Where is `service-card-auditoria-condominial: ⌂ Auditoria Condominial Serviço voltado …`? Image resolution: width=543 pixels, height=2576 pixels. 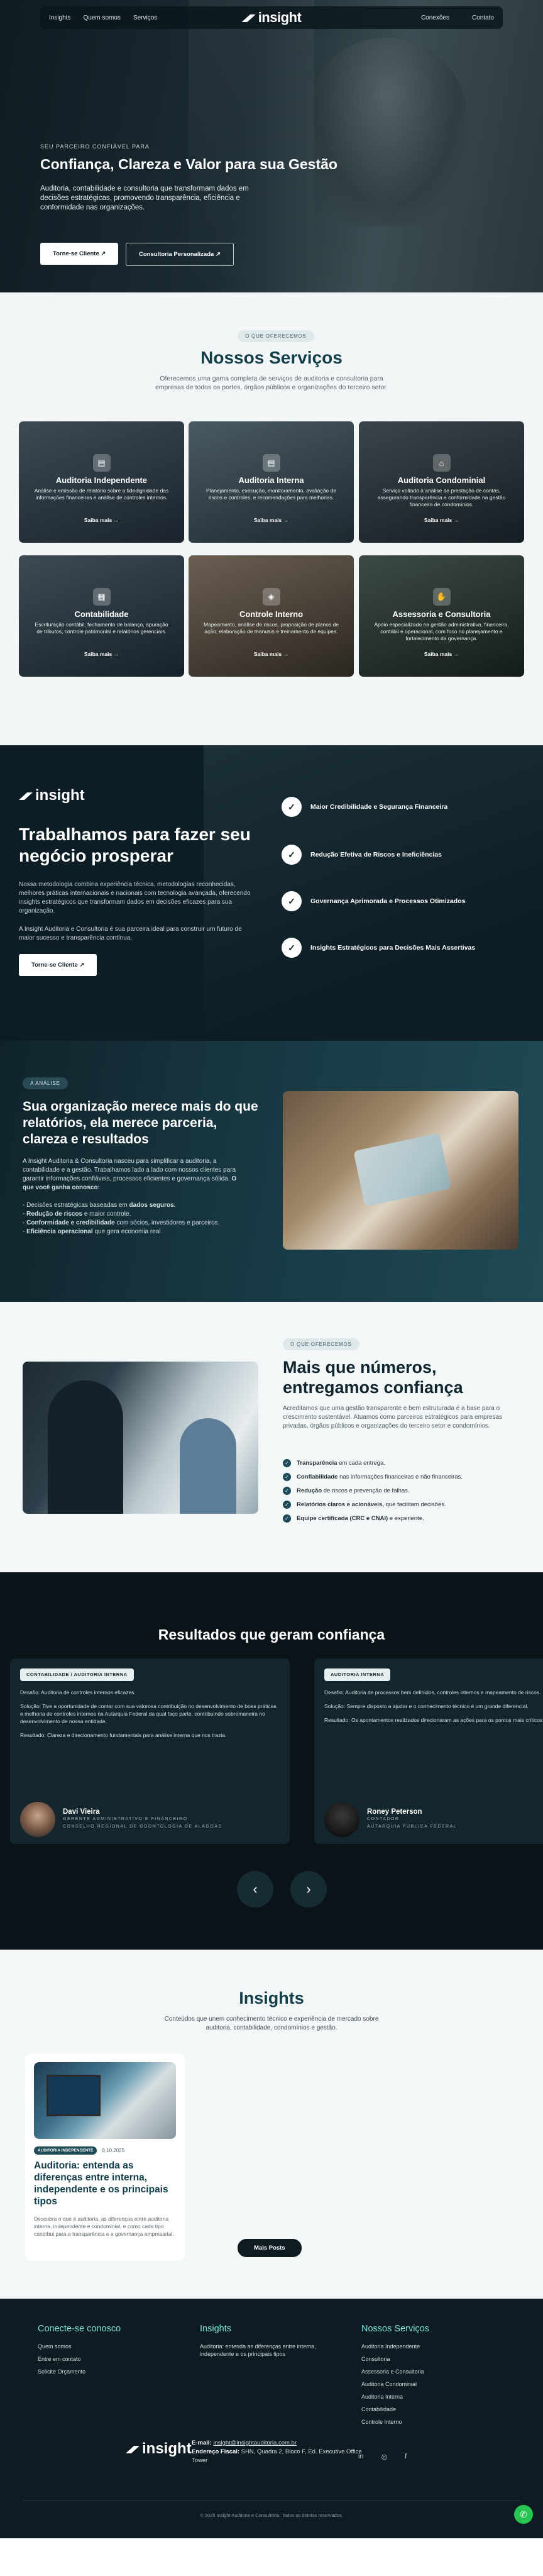 service-card-auditoria-condominial: ⌂ Auditoria Condominial Serviço voltado … is located at coordinates (441, 482).